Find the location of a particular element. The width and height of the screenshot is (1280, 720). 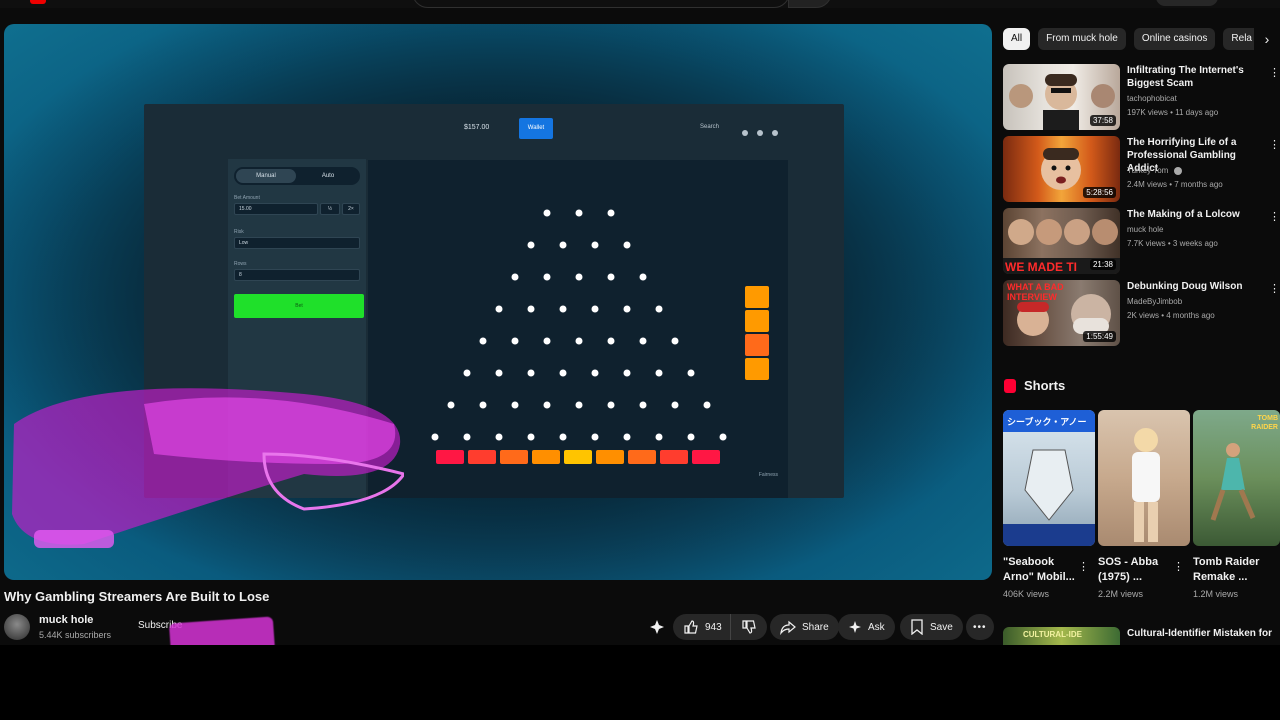

recommendation-meta: 197K views • 11 days ago is located at coordinates (1173, 112).